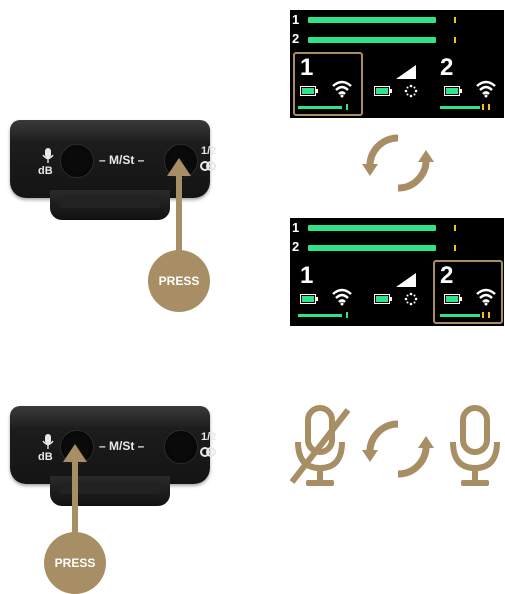 This screenshot has height=594, width=505. Describe the element at coordinates (397, 272) in the screenshot. I see `display-screen-bottom: 1 2 1 2` at that location.